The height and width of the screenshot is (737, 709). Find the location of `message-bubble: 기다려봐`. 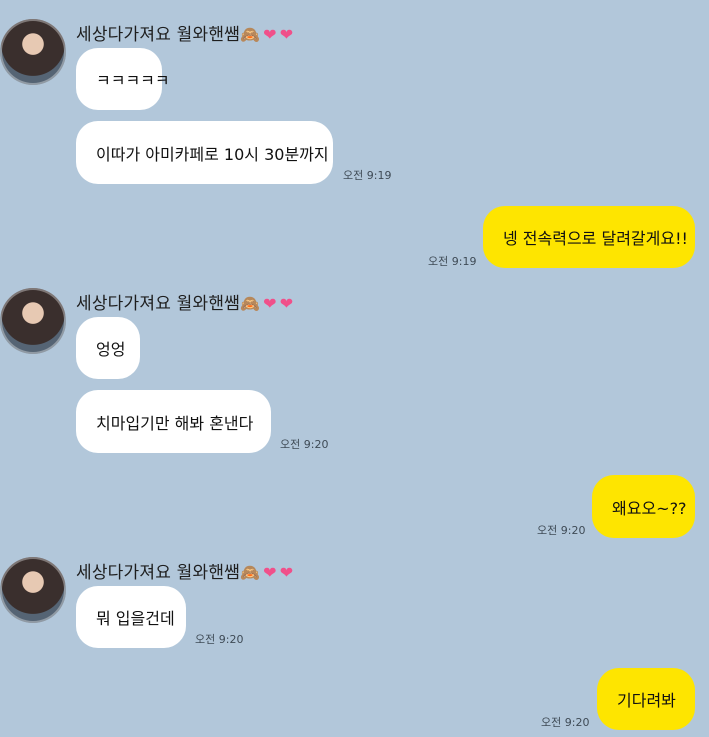

message-bubble: 기다려봐 is located at coordinates (646, 699).